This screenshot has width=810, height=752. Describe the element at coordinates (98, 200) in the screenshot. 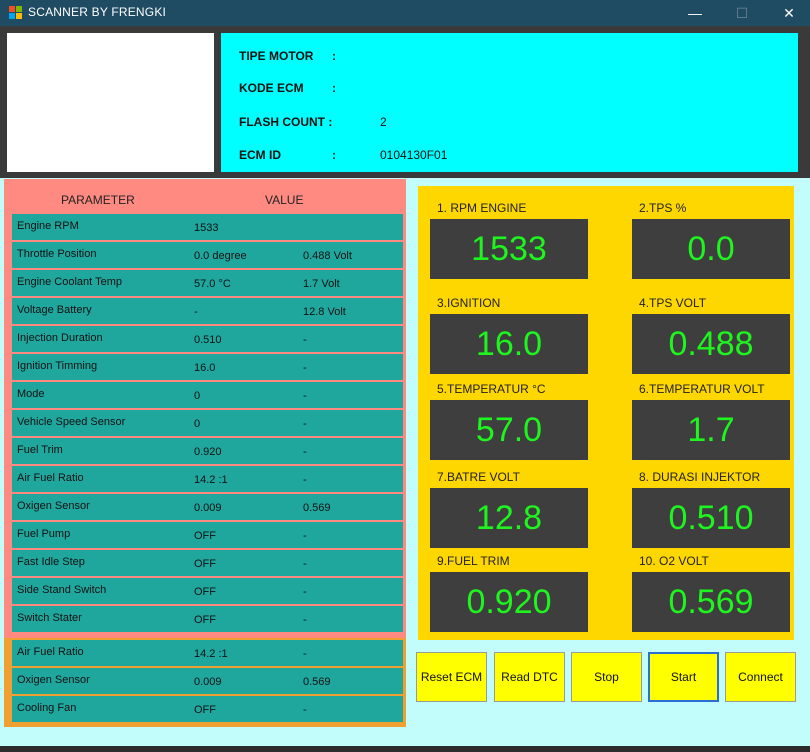

I see `parameter-header: PARAMETER` at that location.